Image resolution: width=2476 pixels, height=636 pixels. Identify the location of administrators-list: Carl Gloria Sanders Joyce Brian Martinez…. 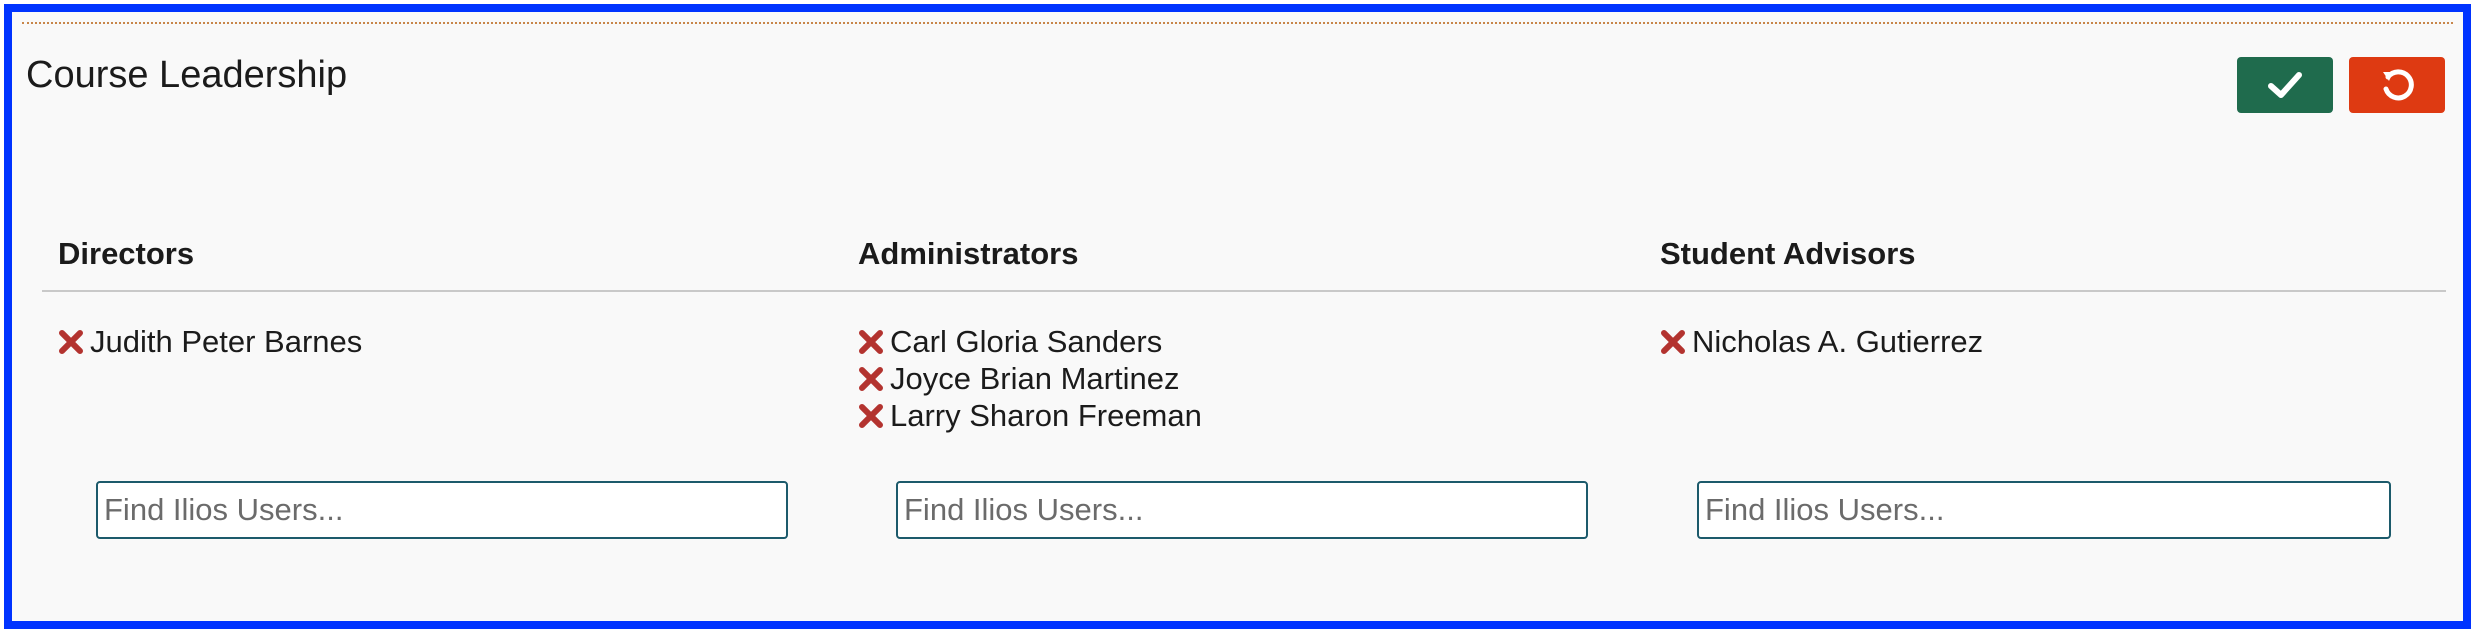
(1030, 378).